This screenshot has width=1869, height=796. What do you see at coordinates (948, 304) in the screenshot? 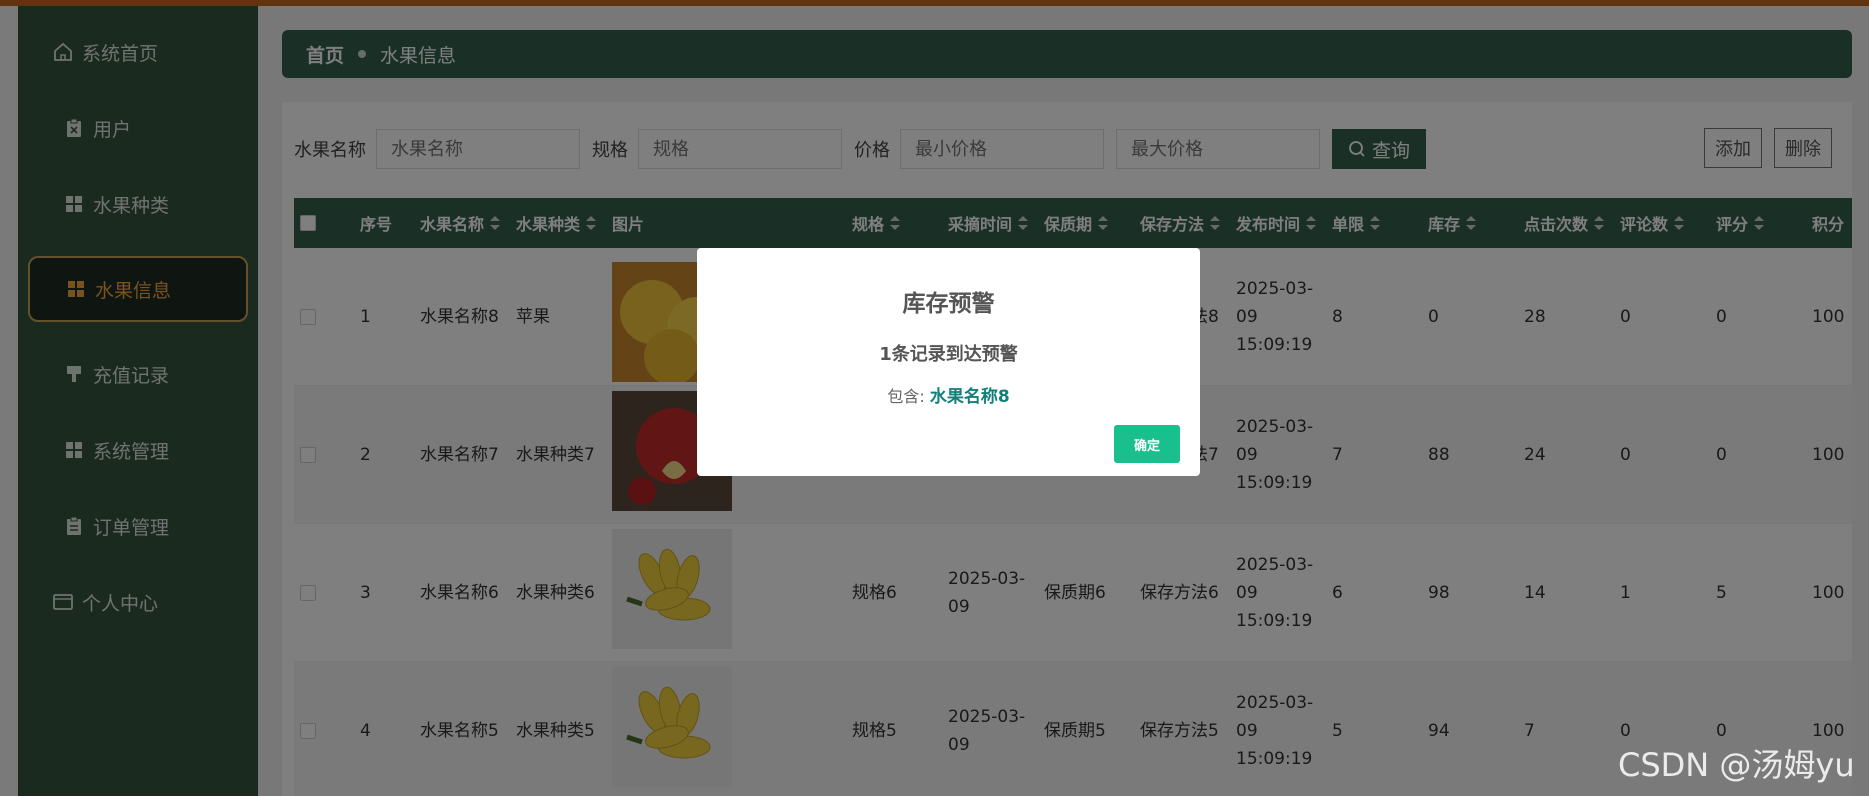
I see `dialog-title: 库存预警` at bounding box center [948, 304].